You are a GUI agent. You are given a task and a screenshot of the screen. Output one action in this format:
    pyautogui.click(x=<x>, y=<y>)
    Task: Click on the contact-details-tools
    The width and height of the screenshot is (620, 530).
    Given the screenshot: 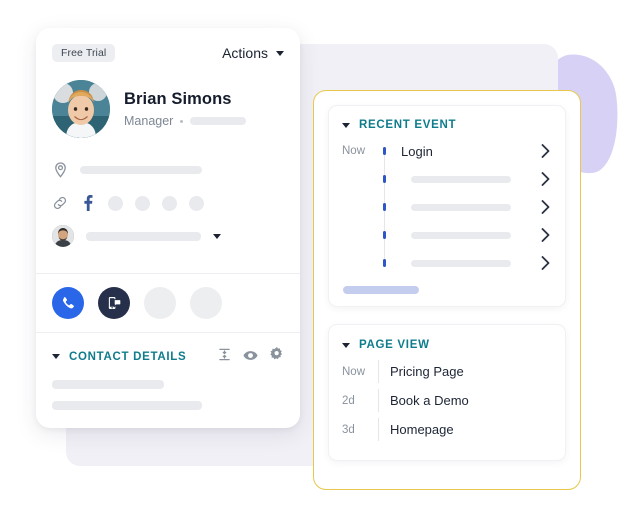 What is the action you would take?
    pyautogui.click(x=251, y=356)
    